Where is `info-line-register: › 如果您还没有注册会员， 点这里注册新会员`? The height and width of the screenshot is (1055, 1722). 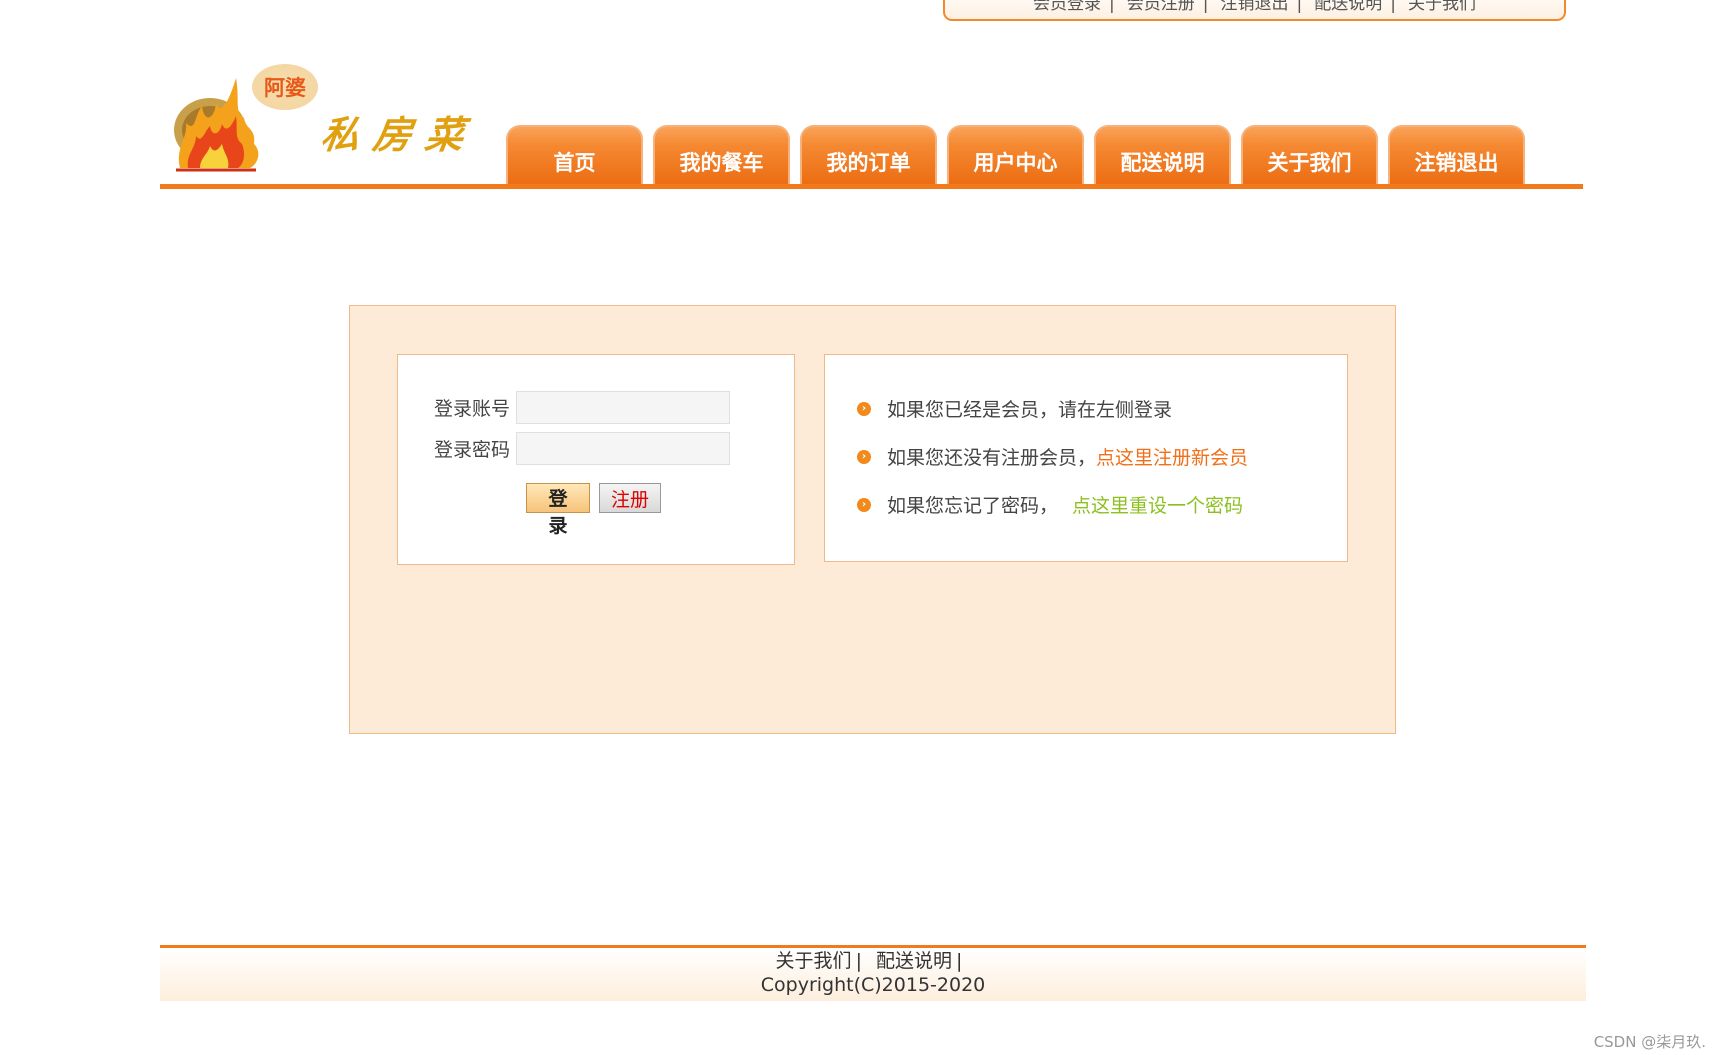 info-line-register: › 如果您还没有注册会员， 点这里注册新会员 is located at coordinates (1052, 456).